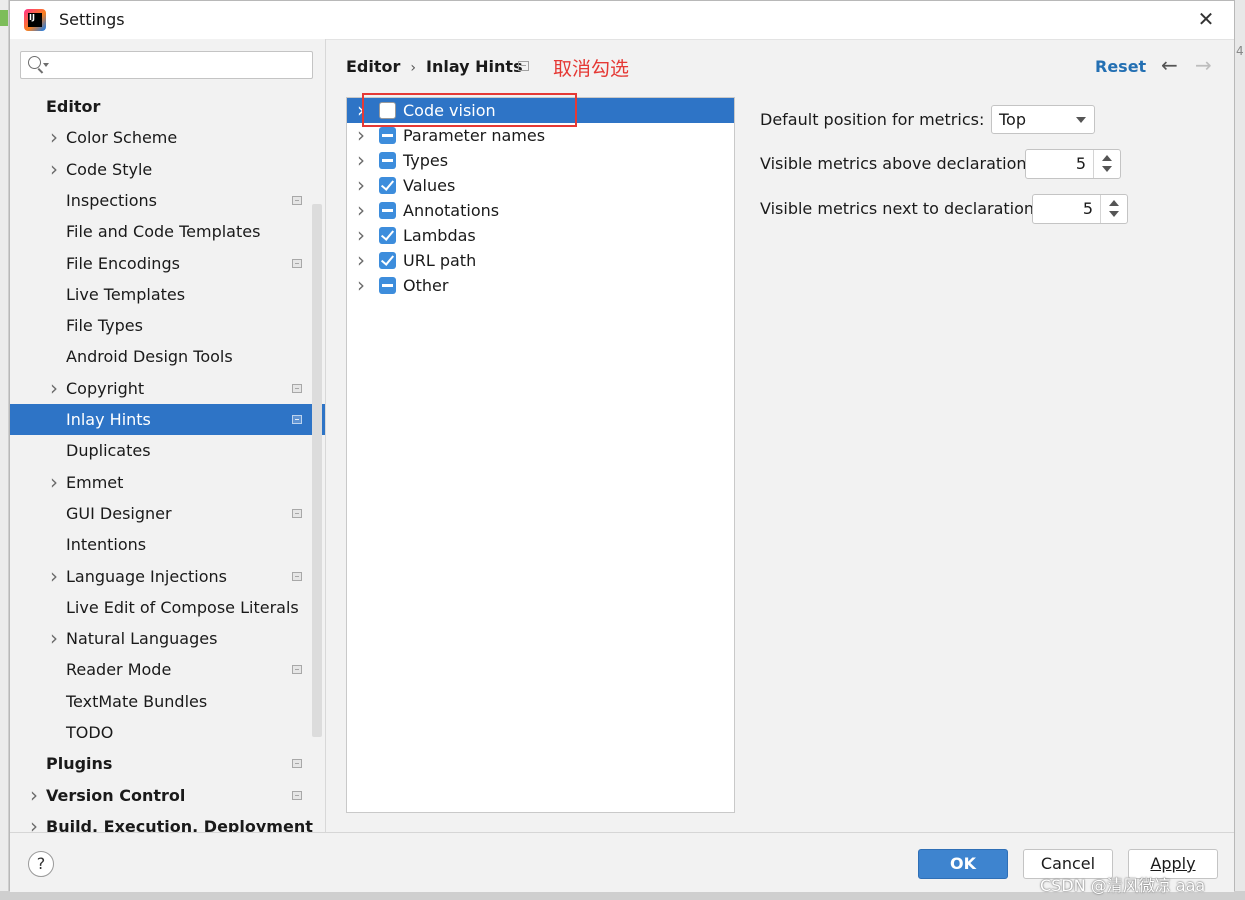  I want to click on hint-row-values: › Values, so click(540, 185).